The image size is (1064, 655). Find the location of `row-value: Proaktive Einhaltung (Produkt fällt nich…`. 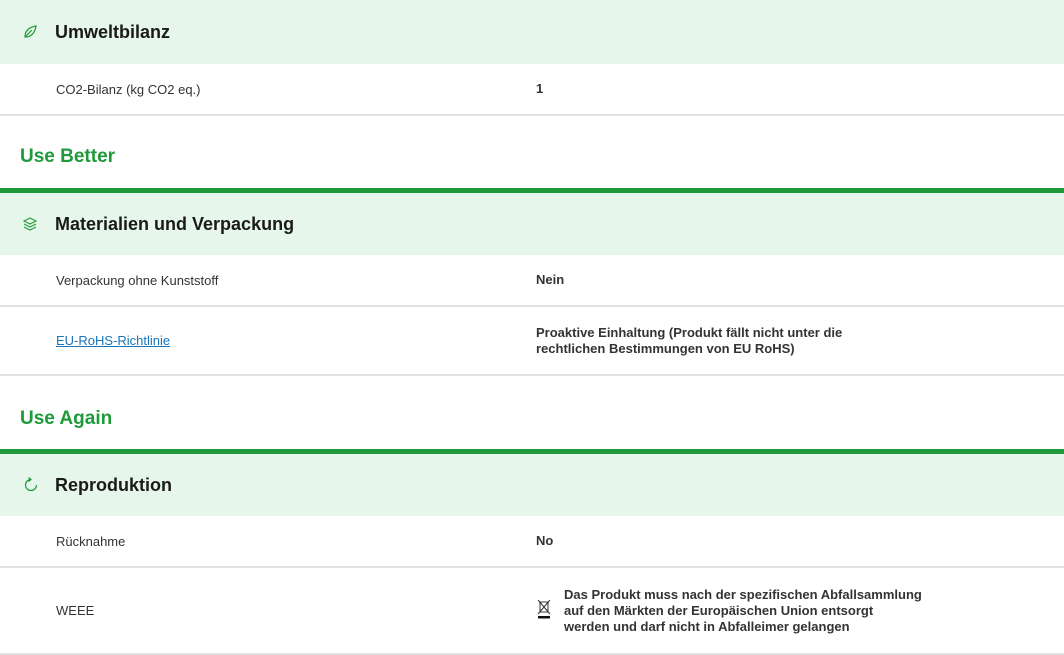

row-value: Proaktive Einhaltung (Produkt fällt nich… is located at coordinates (689, 340).